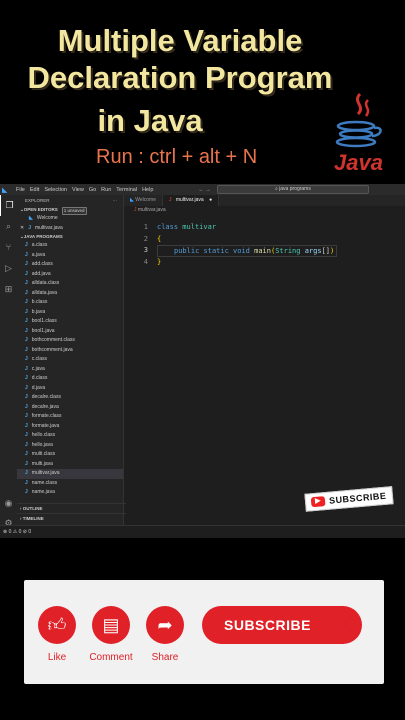 The image size is (405, 720). I want to click on folder-section: ⌄ JAVA PROGRAMS, so click(70, 237).